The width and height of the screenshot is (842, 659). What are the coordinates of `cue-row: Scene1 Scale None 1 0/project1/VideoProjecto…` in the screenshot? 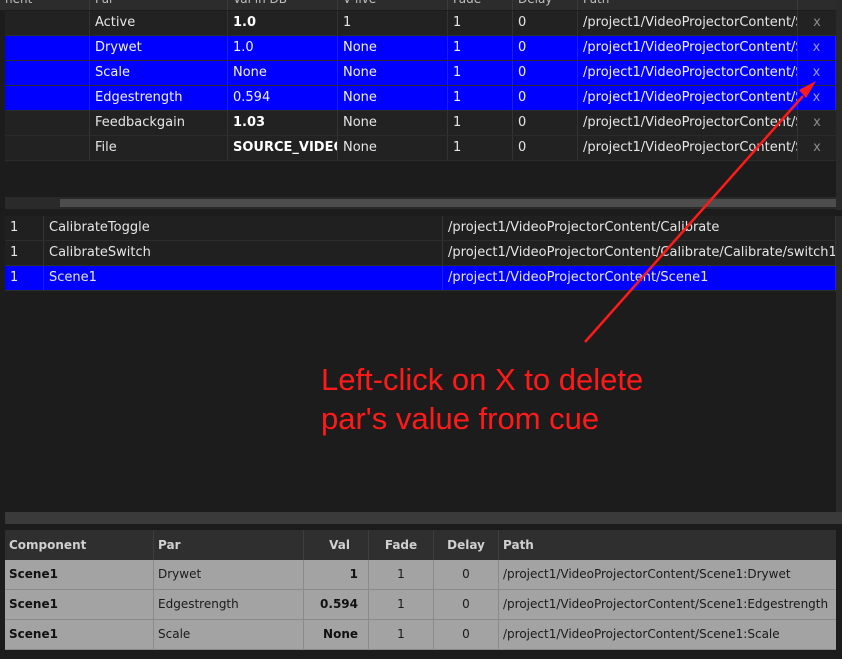 It's located at (420, 635).